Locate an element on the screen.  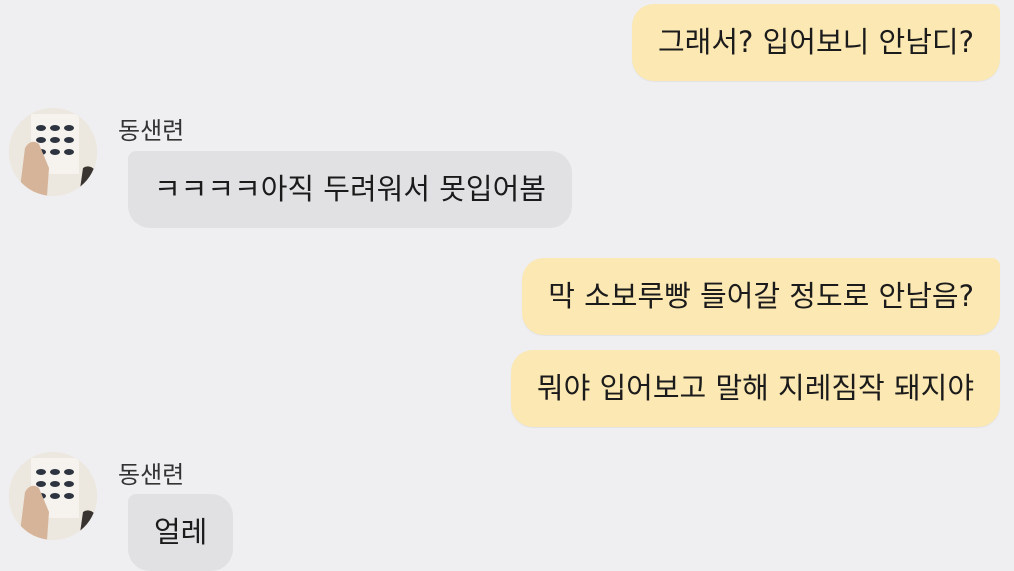
message-bubble-incoming: 얼레 is located at coordinates (181, 532).